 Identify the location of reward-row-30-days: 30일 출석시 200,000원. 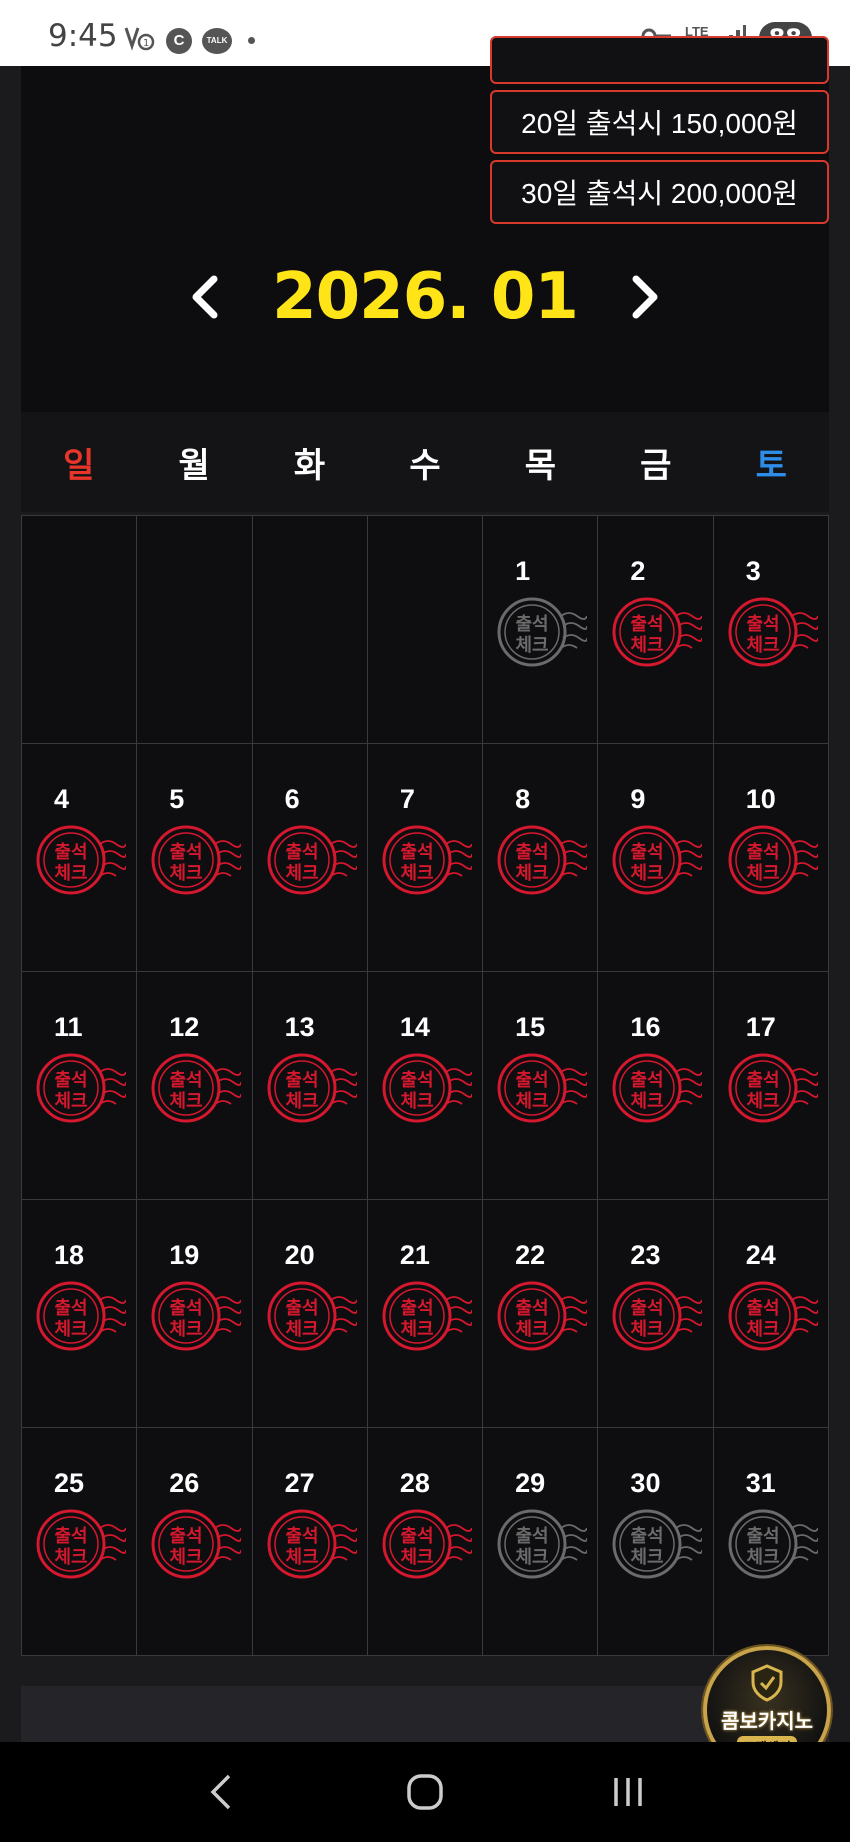
(659, 192).